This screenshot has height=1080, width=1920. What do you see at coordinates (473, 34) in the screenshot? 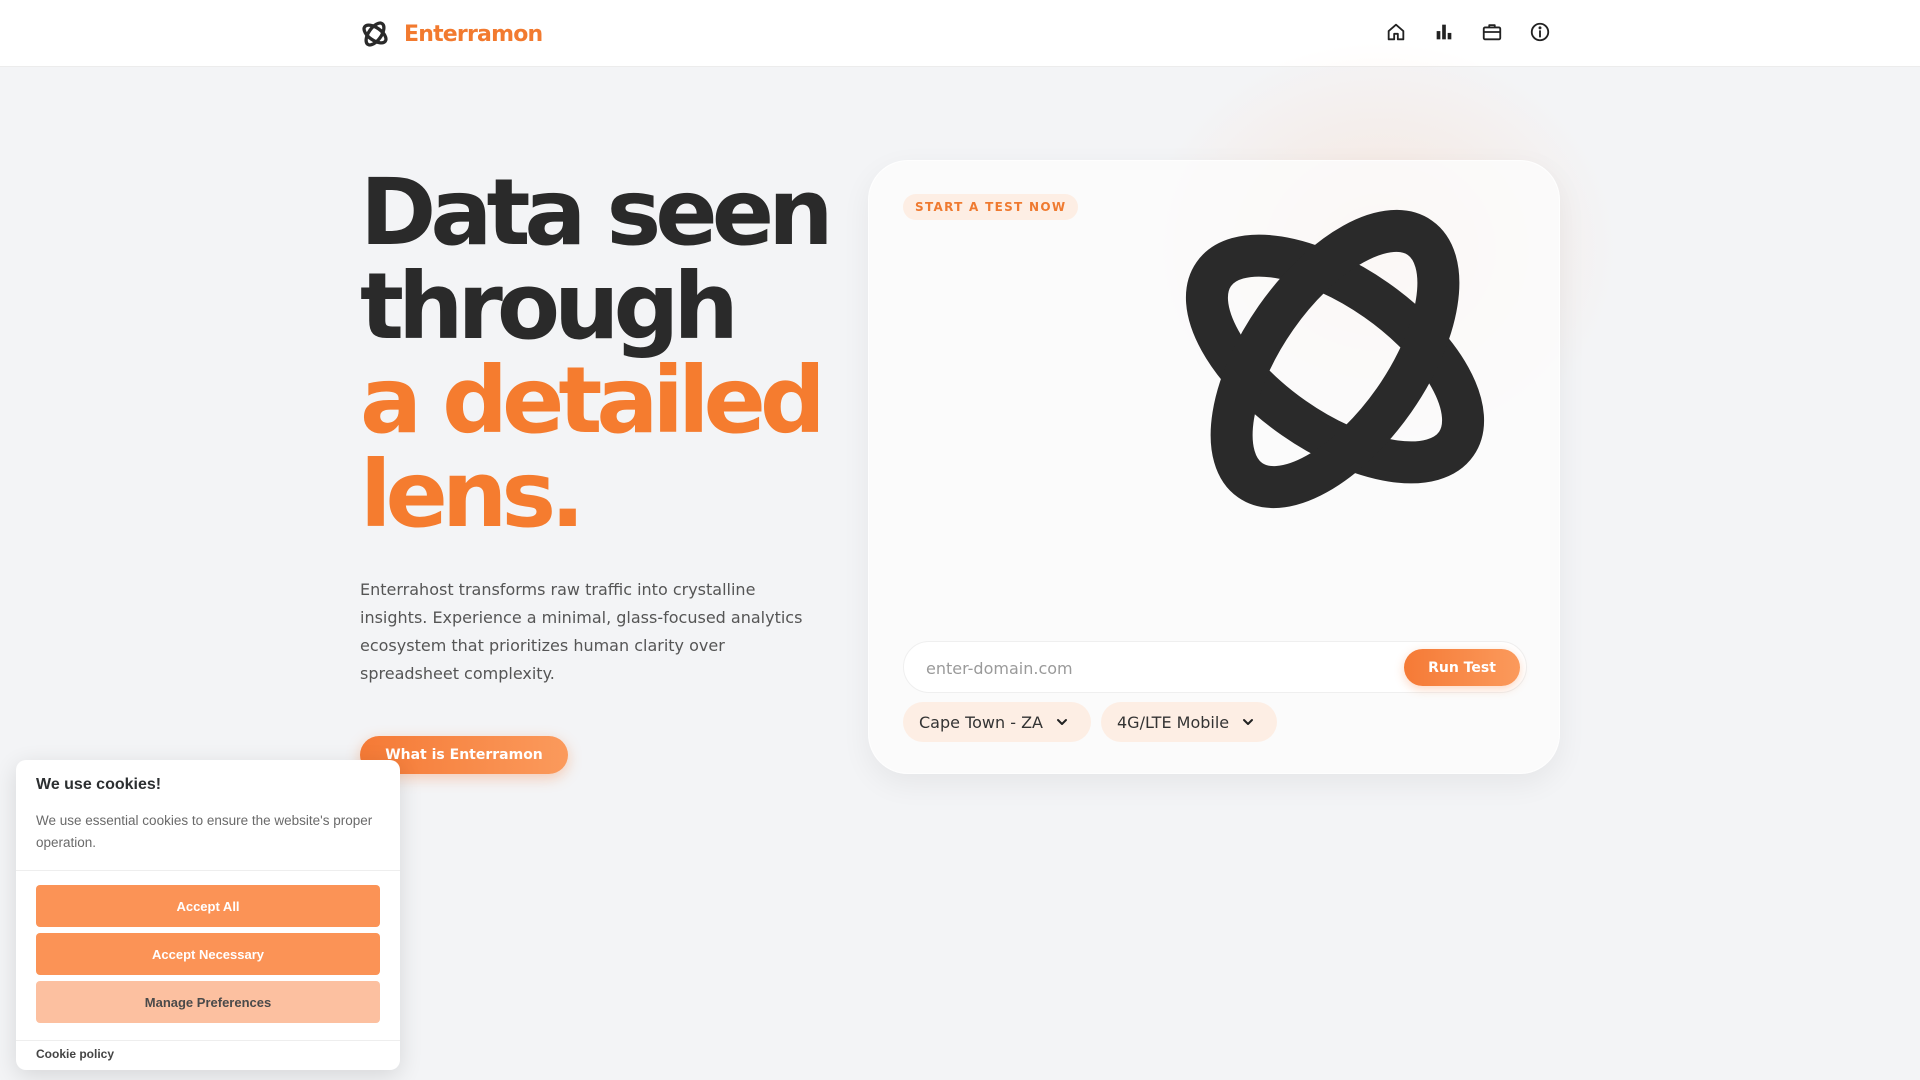
I see `brand-name: Enterramon` at bounding box center [473, 34].